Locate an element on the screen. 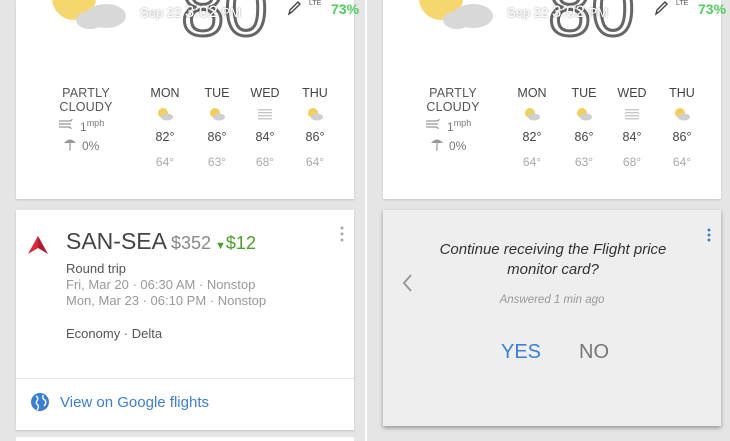 Image resolution: width=730 pixels, height=441 pixels. next-card-edge is located at coordinates (185, 439).